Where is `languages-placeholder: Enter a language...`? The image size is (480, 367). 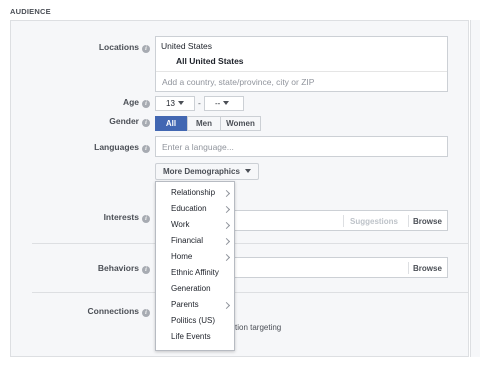
languages-placeholder: Enter a language... is located at coordinates (198, 147).